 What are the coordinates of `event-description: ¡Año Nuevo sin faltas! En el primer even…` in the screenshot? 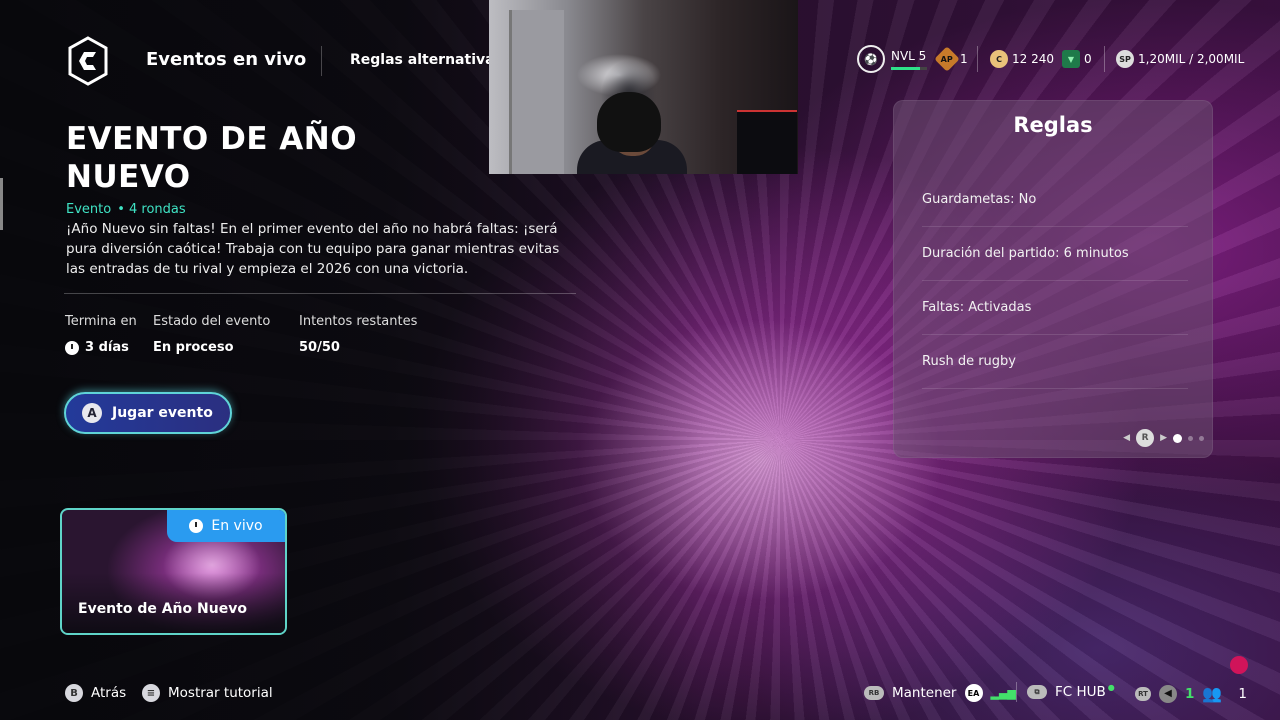 It's located at (313, 249).